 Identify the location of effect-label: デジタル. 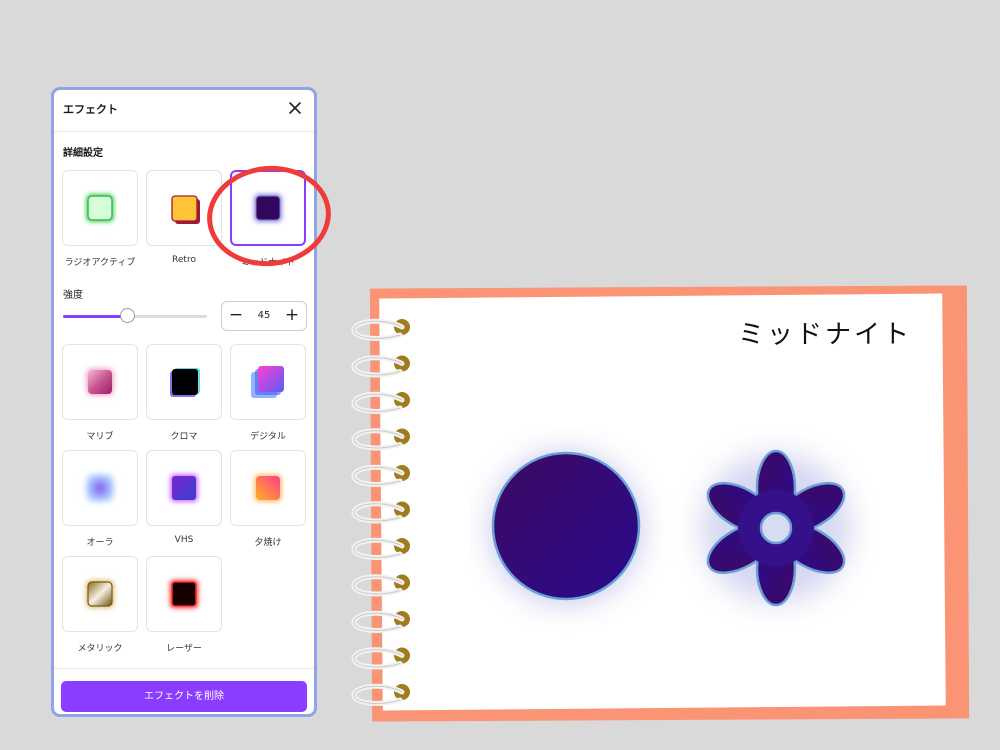
(268, 437).